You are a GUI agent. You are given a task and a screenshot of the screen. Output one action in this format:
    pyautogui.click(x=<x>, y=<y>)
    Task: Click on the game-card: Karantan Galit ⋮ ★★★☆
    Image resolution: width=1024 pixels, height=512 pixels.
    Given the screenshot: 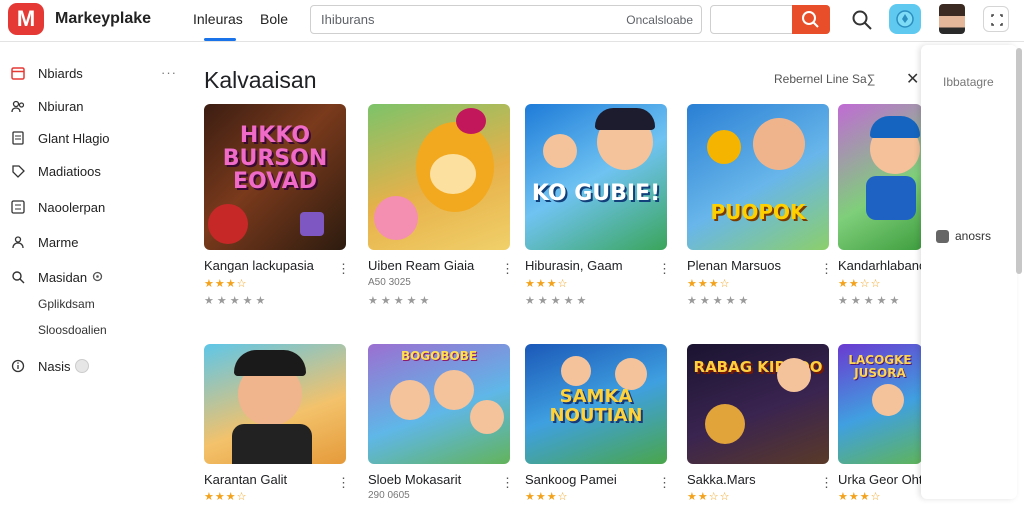 What is the action you would take?
    pyautogui.click(x=277, y=423)
    